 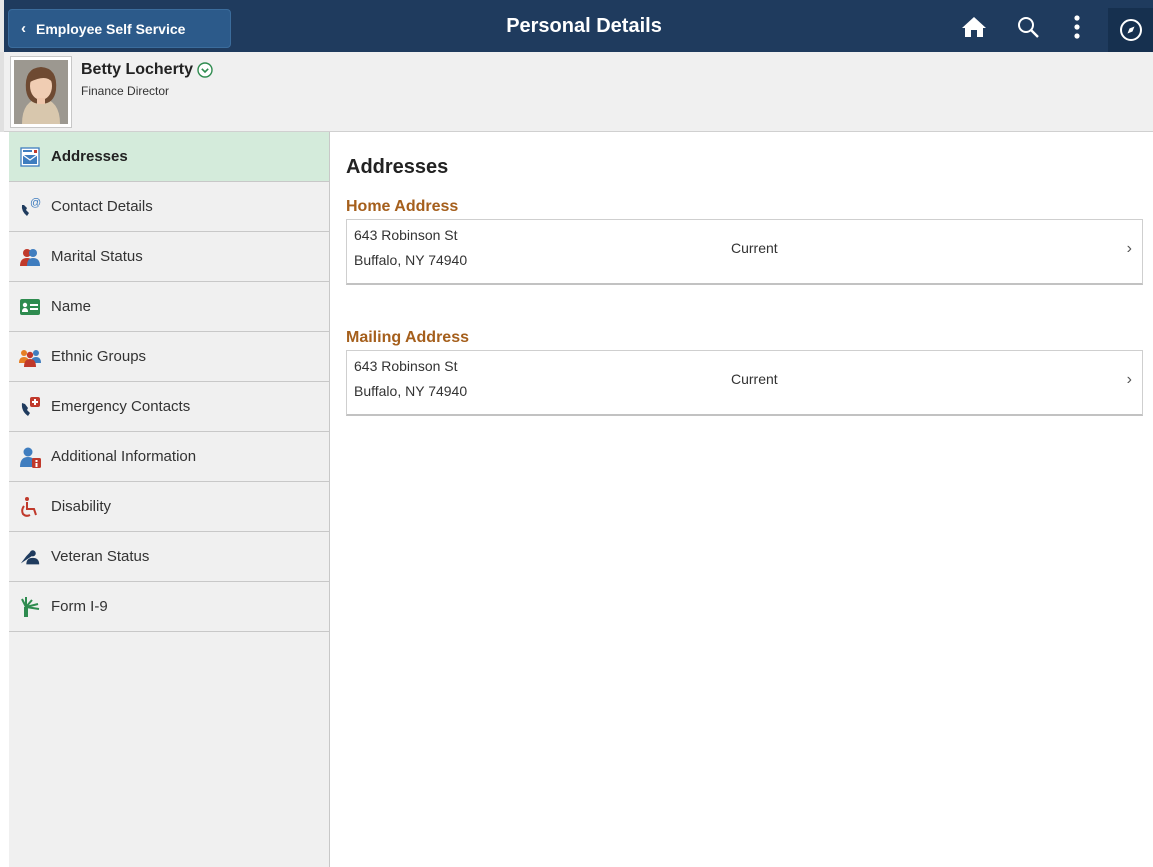 What do you see at coordinates (169, 507) in the screenshot?
I see `nav-item-disability: Disability` at bounding box center [169, 507].